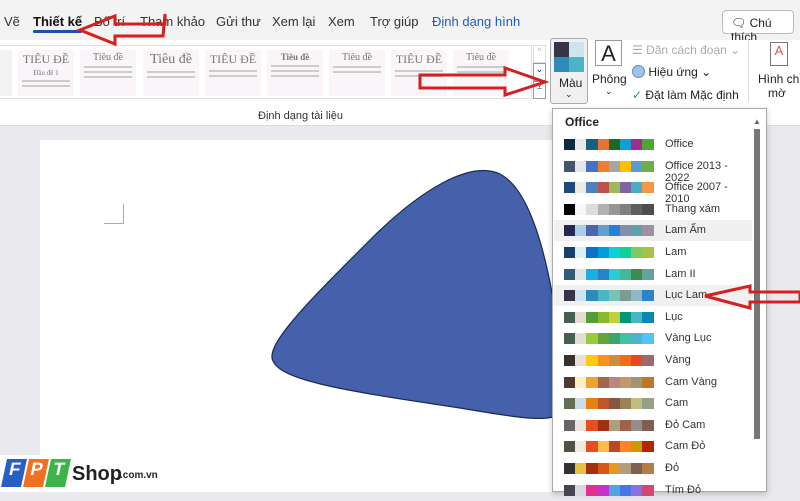 Image resolution: width=800 pixels, height=501 pixels. What do you see at coordinates (539, 90) in the screenshot?
I see `gallery-more-button: ⩡` at bounding box center [539, 90].